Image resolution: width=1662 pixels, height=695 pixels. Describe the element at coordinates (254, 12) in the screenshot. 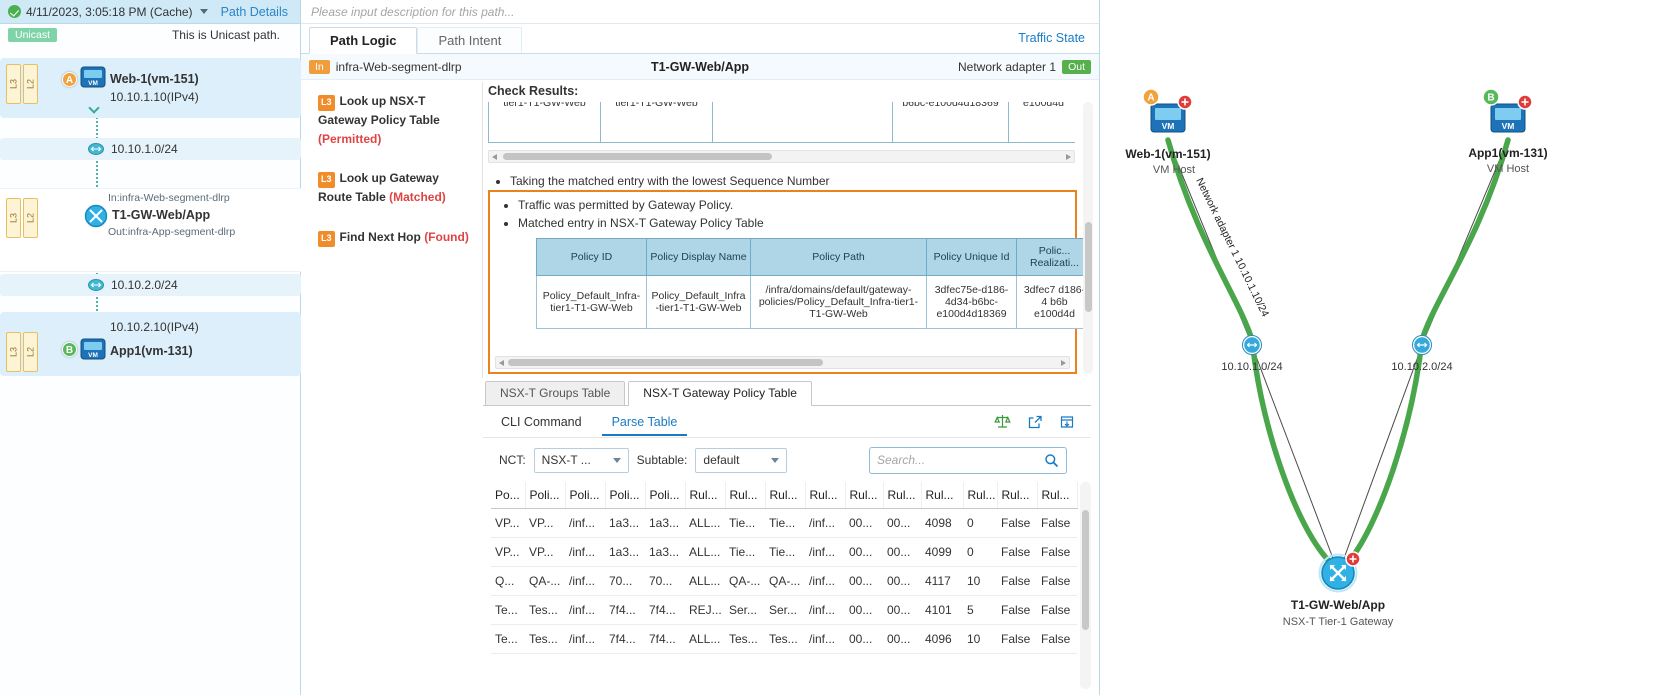

I see `path-details-link: Path Details` at that location.